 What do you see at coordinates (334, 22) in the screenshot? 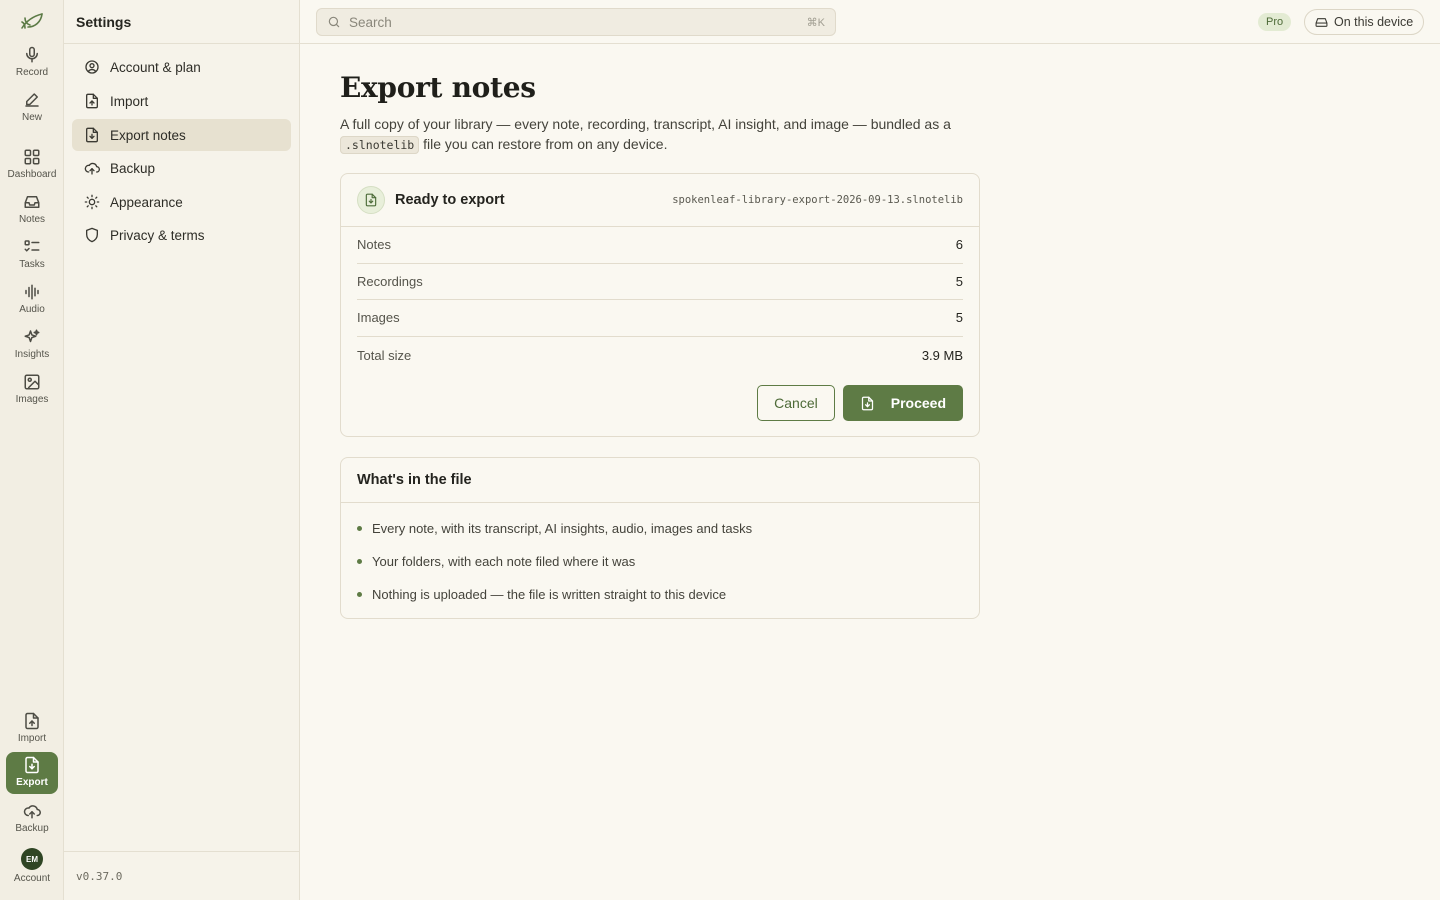
I see `search-icon` at bounding box center [334, 22].